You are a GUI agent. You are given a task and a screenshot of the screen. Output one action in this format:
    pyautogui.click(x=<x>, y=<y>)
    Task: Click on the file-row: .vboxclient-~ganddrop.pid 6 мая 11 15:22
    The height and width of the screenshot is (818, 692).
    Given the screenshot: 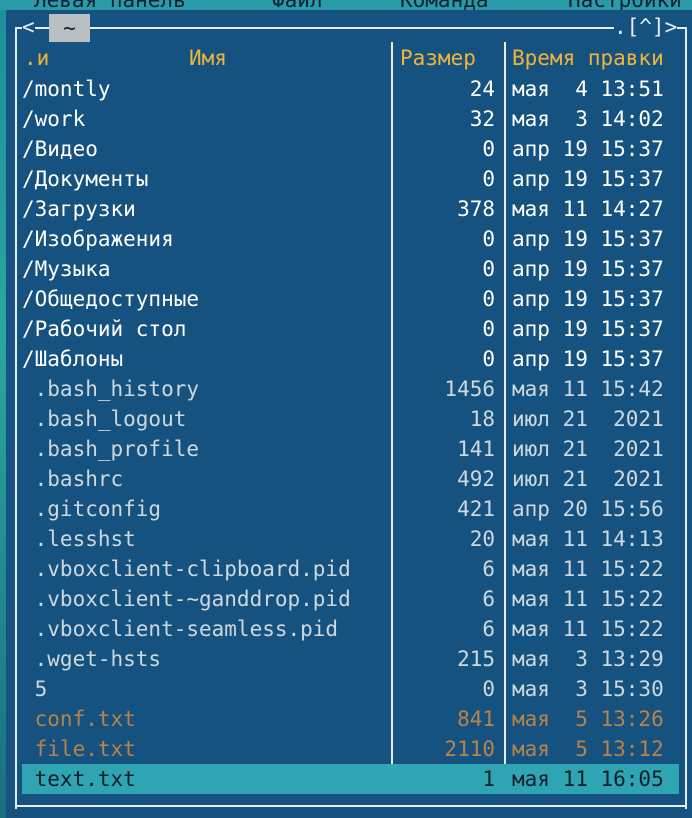 What is the action you would take?
    pyautogui.click(x=350, y=599)
    